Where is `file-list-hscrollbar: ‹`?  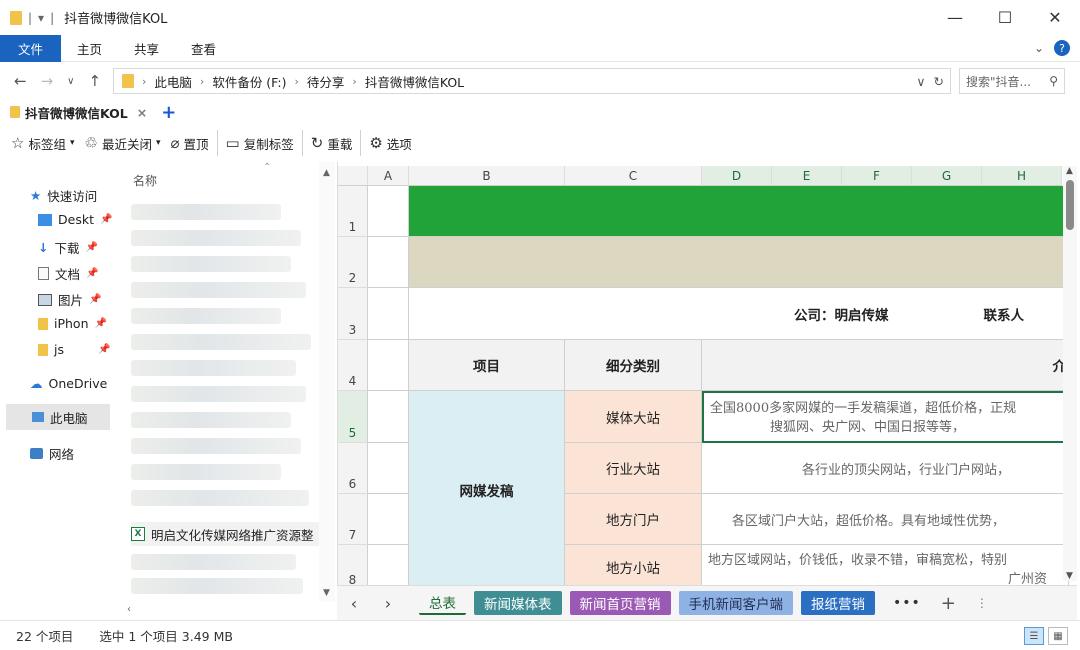 file-list-hscrollbar: ‹ is located at coordinates (221, 611).